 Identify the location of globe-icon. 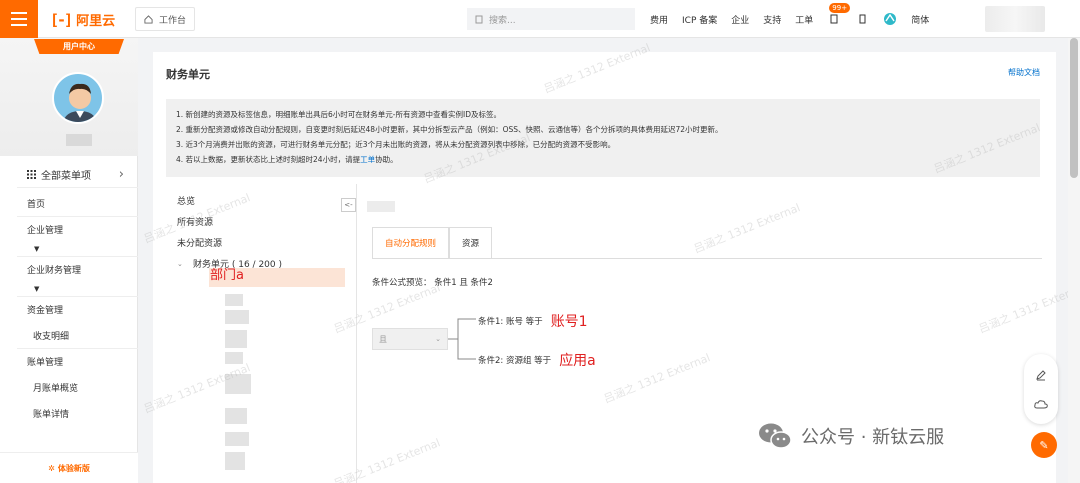
(890, 19).